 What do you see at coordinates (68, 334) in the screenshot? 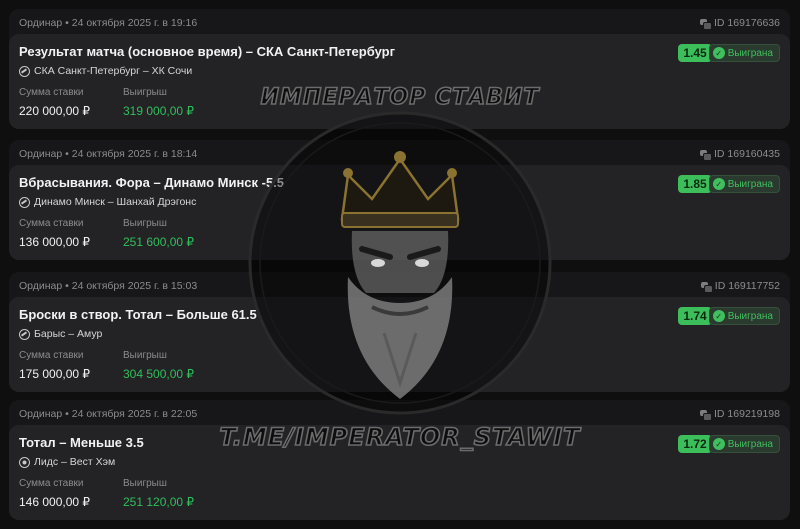
I see `bet-match-text: Барыс – Амур` at bounding box center [68, 334].